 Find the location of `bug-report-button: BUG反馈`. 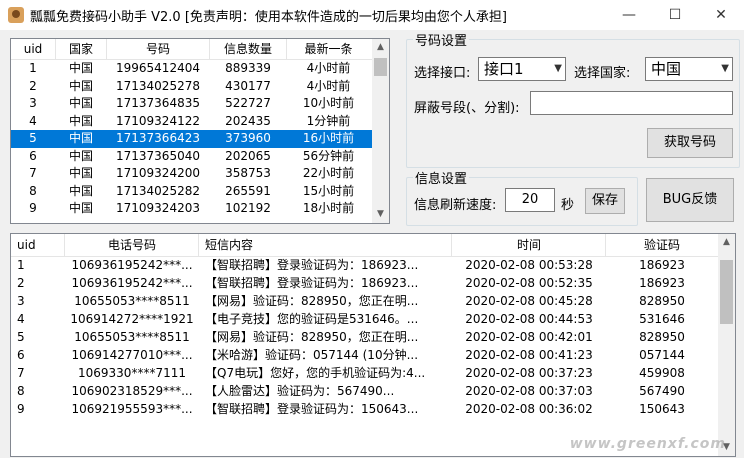

bug-report-button: BUG反馈 is located at coordinates (690, 200).